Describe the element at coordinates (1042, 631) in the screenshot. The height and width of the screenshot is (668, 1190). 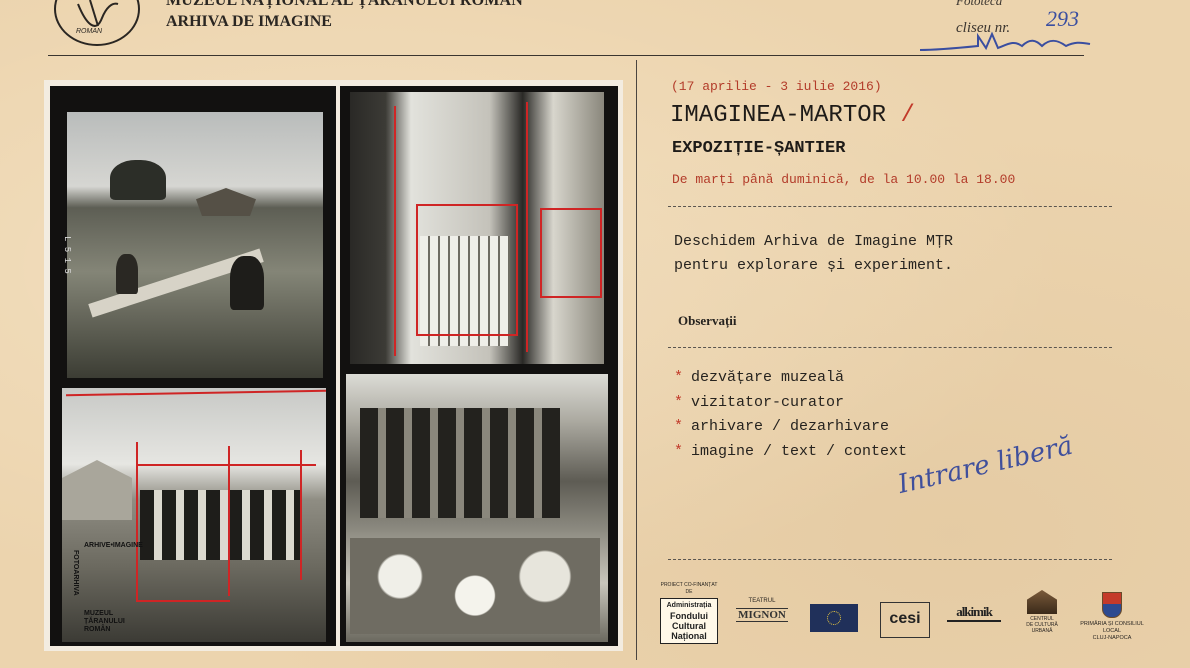
I see `tranzit-line-3: URBANĂ` at that location.